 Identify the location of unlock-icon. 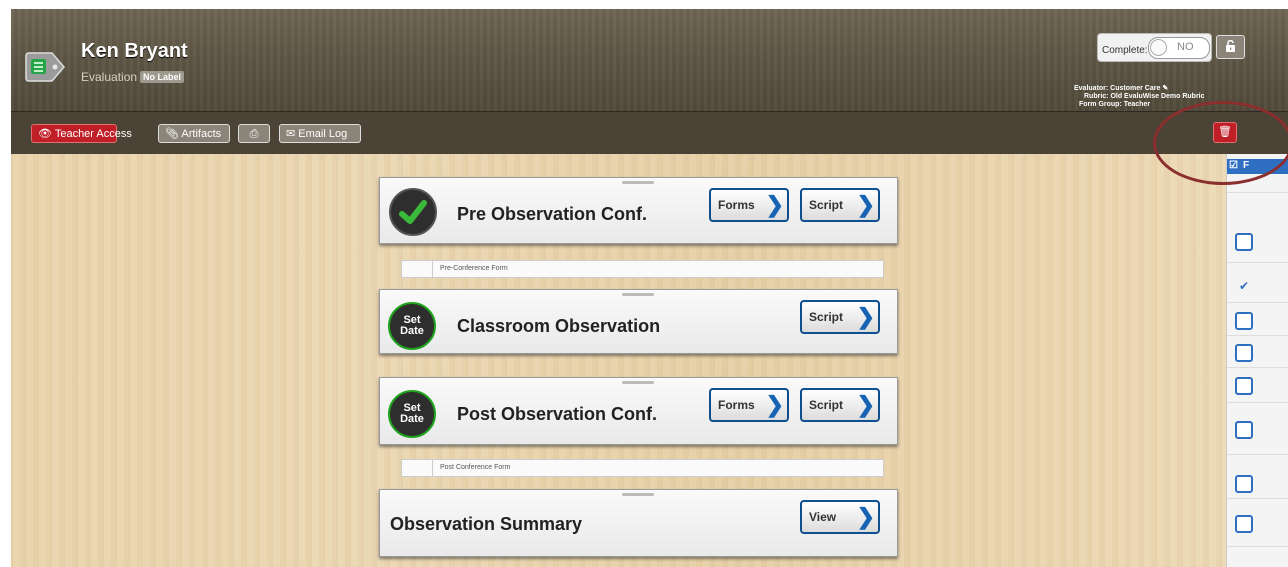
(1230, 46).